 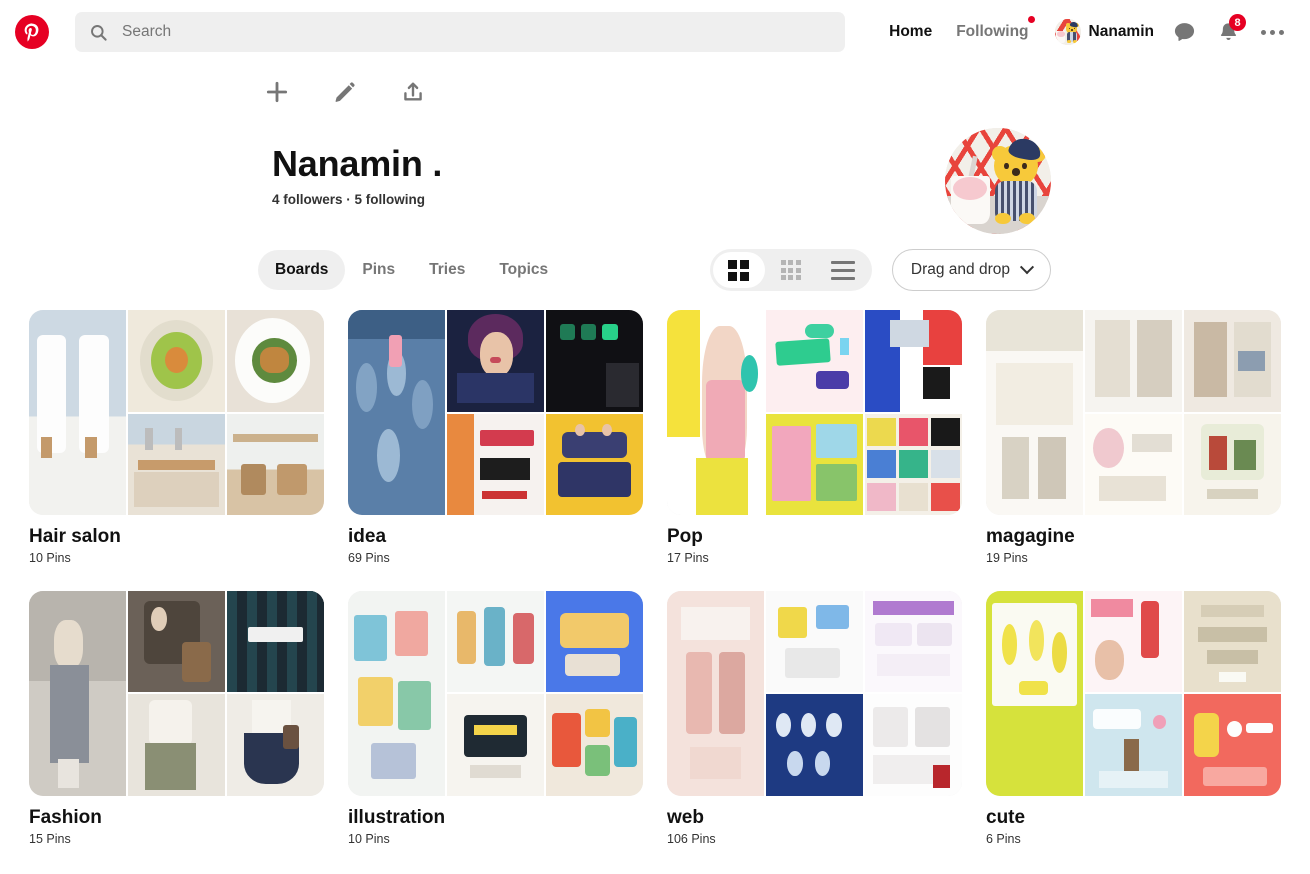 I want to click on tab-pins-label: Pins, so click(x=379, y=269).